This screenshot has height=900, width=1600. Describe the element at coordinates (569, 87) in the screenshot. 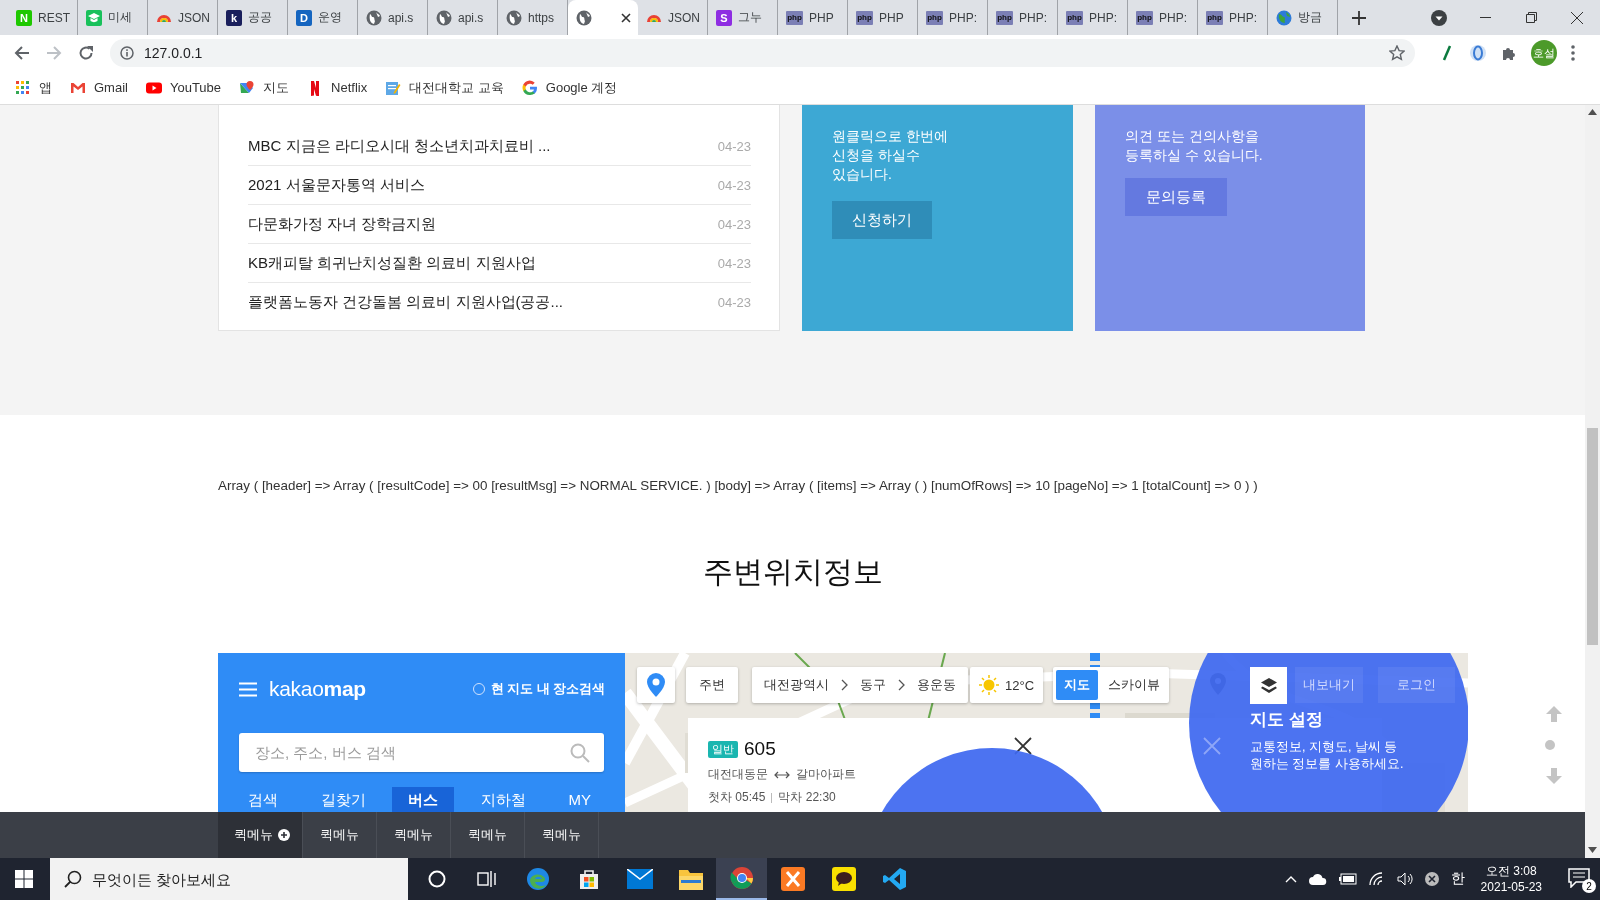

I see `bookmark: Google 계정` at that location.